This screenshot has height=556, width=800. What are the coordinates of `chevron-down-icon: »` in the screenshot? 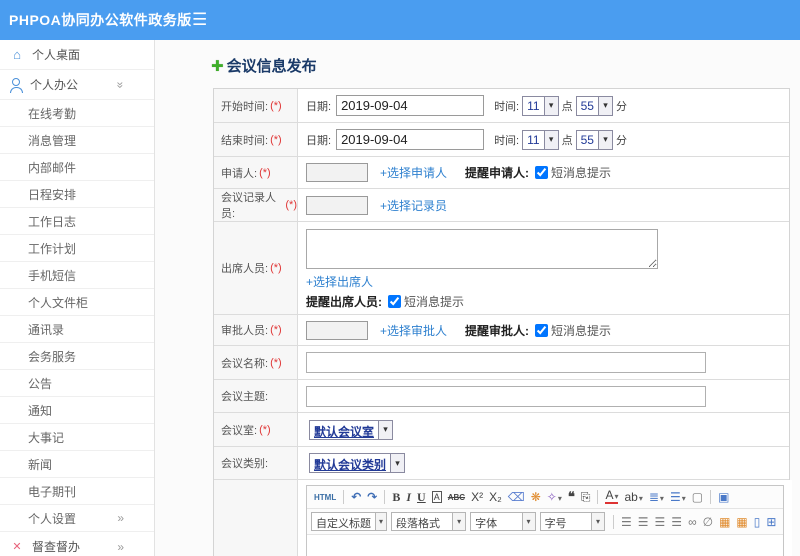 It's located at (120, 84).